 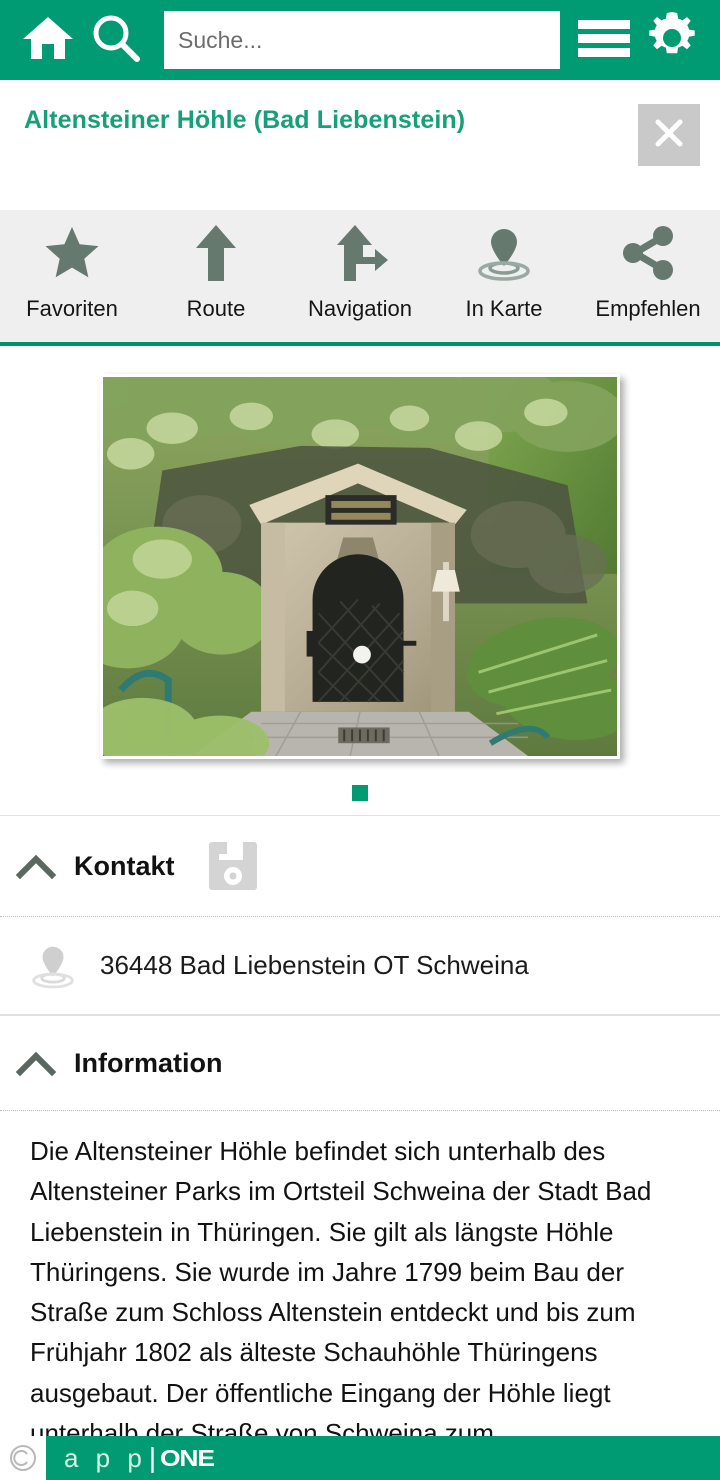 I want to click on arrow-up-icon, so click(x=216, y=253).